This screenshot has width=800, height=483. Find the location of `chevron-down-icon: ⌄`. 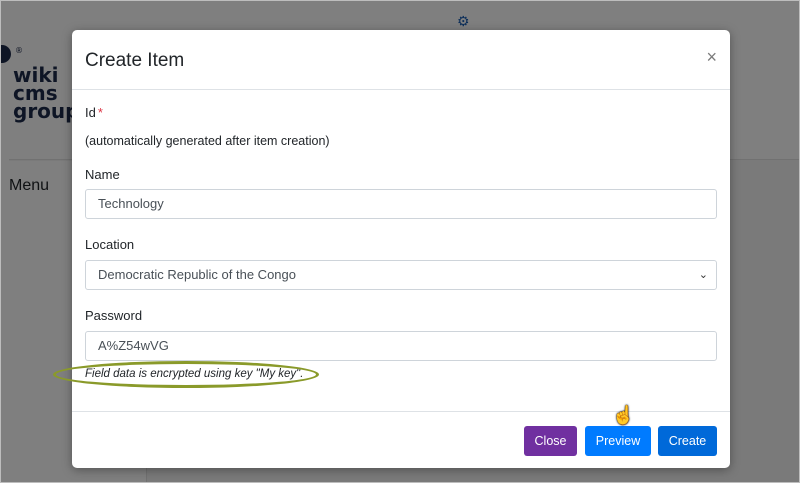

chevron-down-icon: ⌄ is located at coordinates (703, 275).